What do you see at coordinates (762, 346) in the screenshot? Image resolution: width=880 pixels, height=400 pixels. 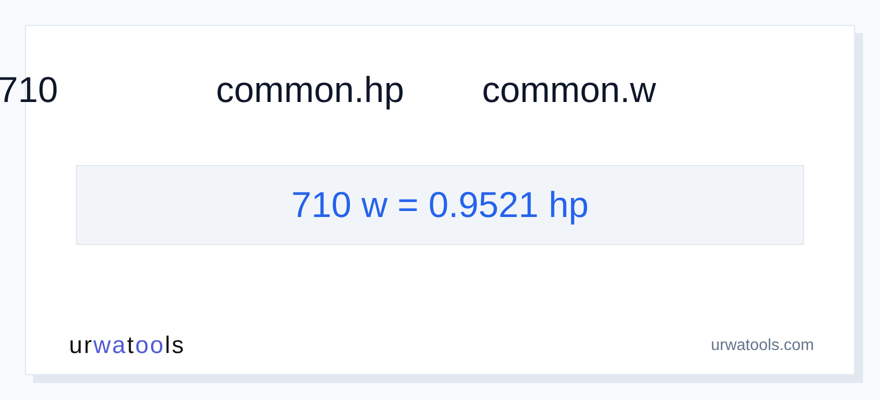 I see `site-link: urwatools.com` at bounding box center [762, 346].